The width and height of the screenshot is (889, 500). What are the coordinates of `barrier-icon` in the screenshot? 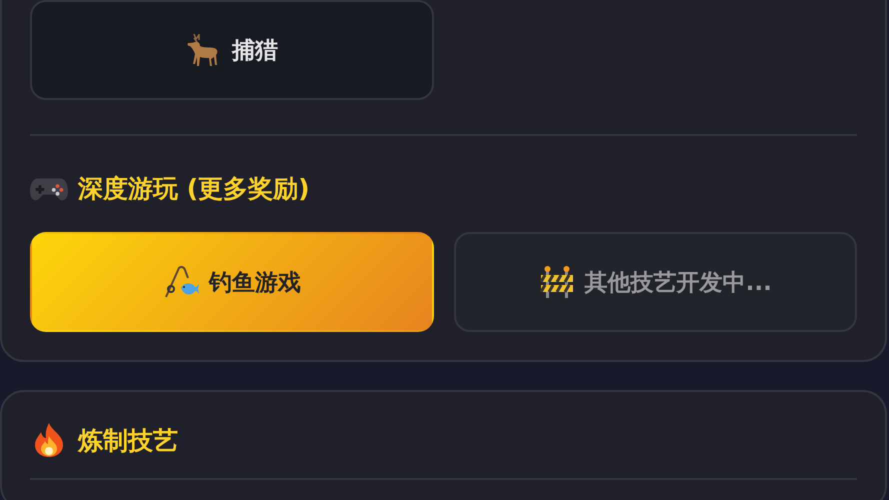 It's located at (556, 282).